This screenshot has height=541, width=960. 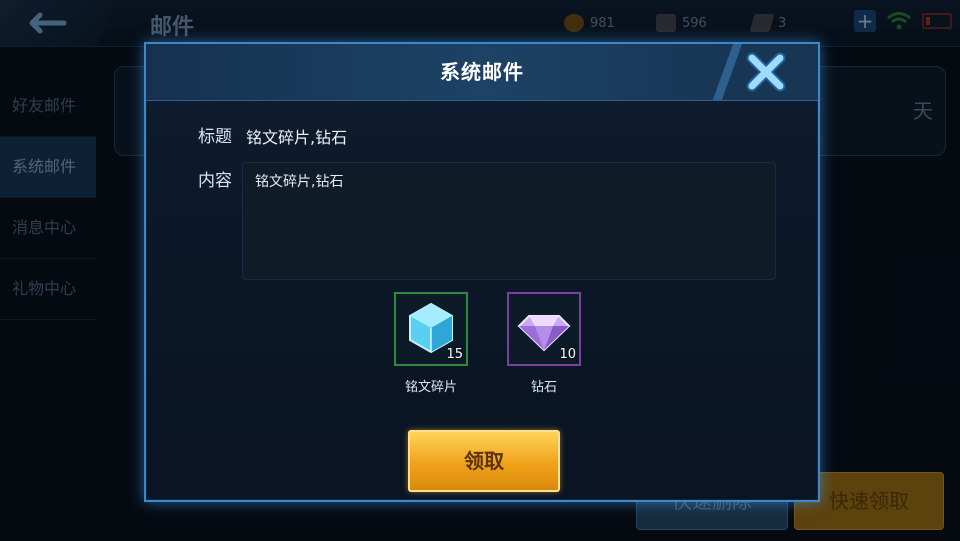 I want to click on reward-slot: 15, so click(x=431, y=329).